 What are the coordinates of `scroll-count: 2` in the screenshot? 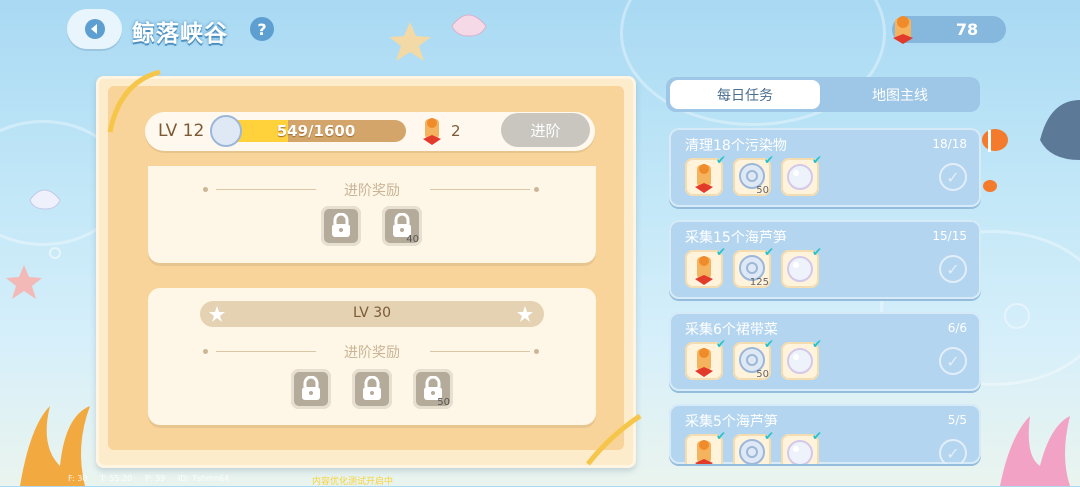 It's located at (456, 131).